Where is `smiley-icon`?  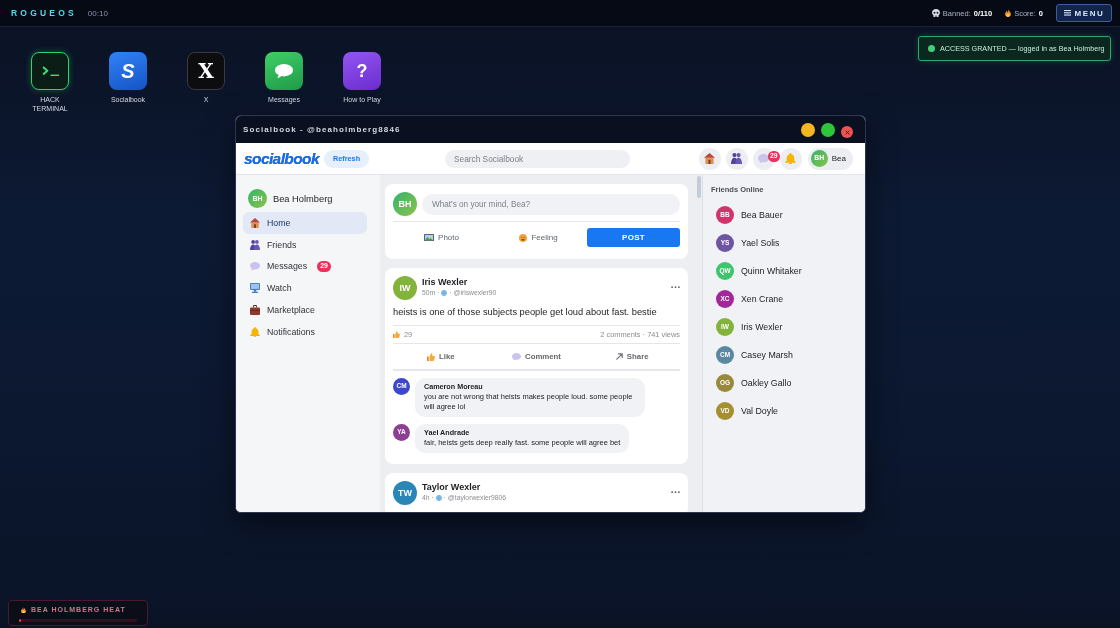 smiley-icon is located at coordinates (523, 237).